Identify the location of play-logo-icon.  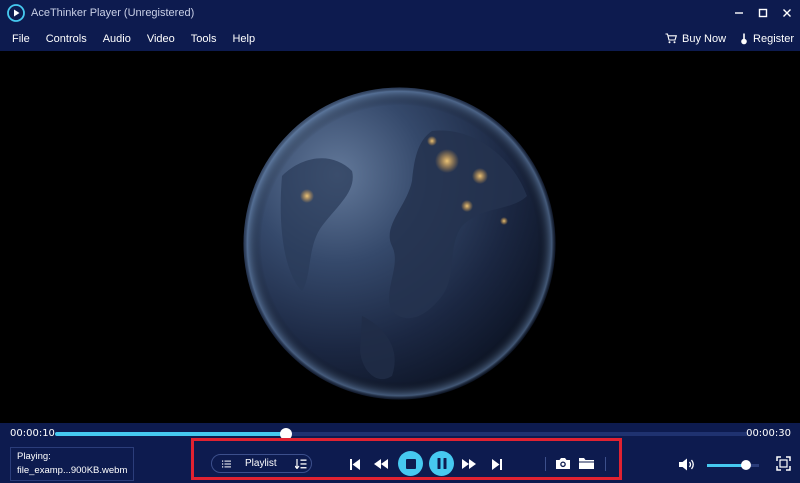
(16, 13).